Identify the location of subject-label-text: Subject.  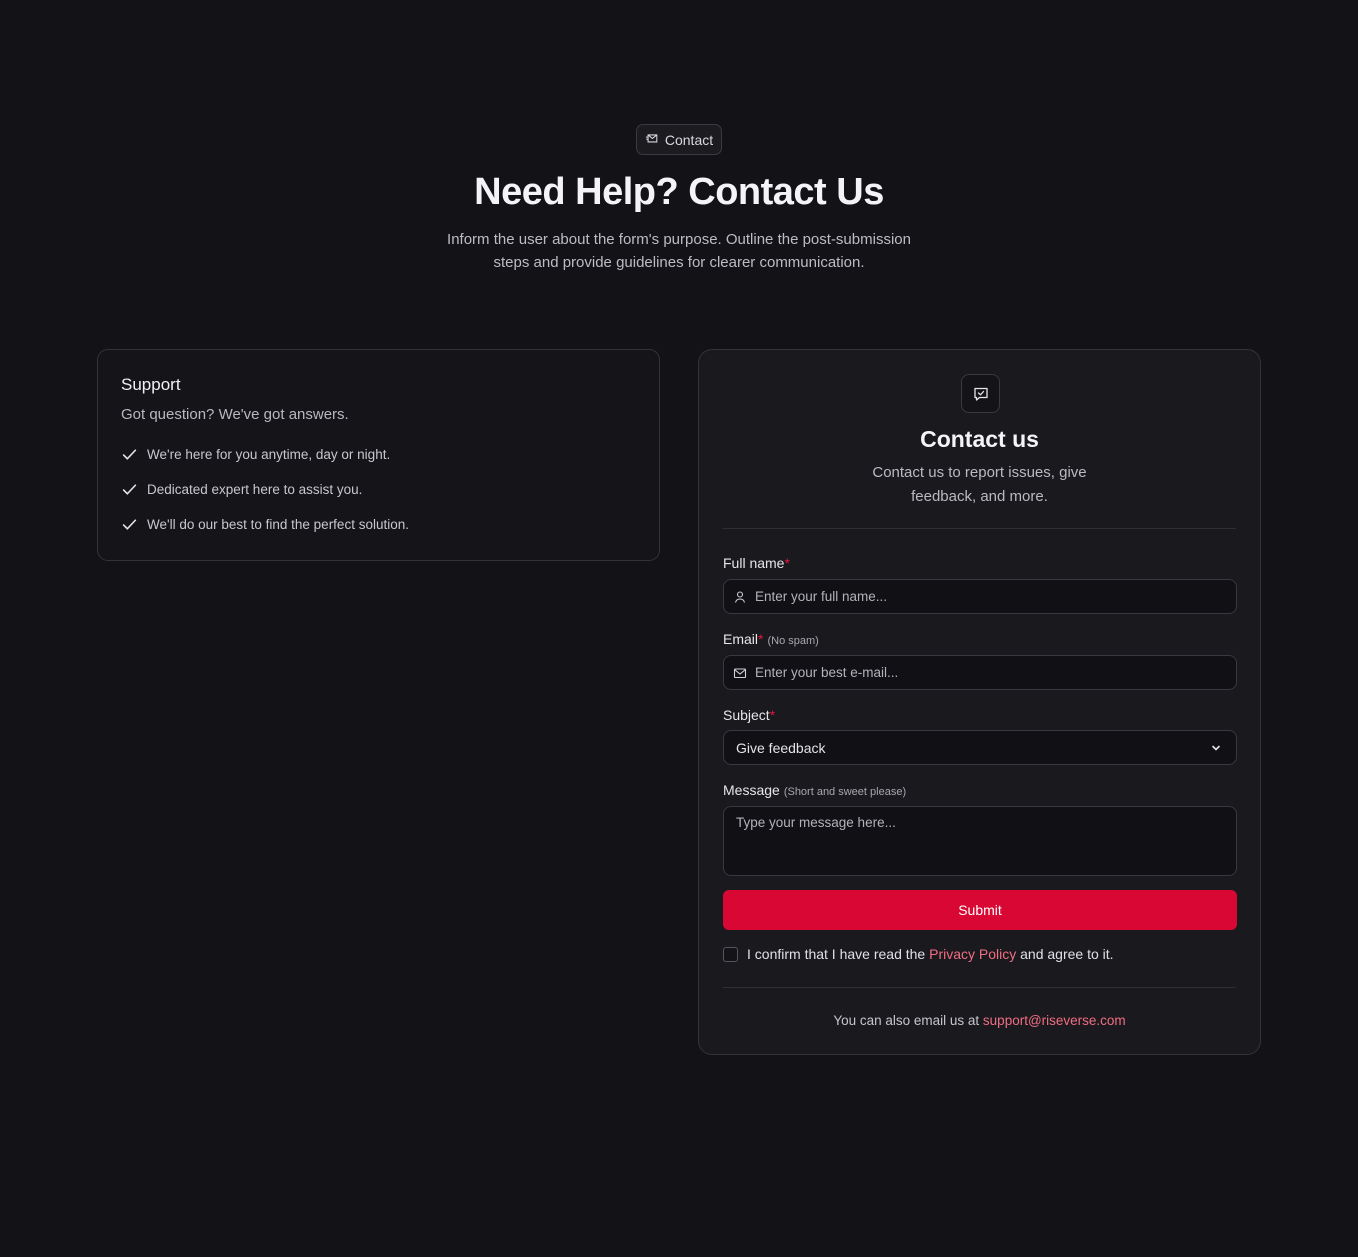
(746, 715).